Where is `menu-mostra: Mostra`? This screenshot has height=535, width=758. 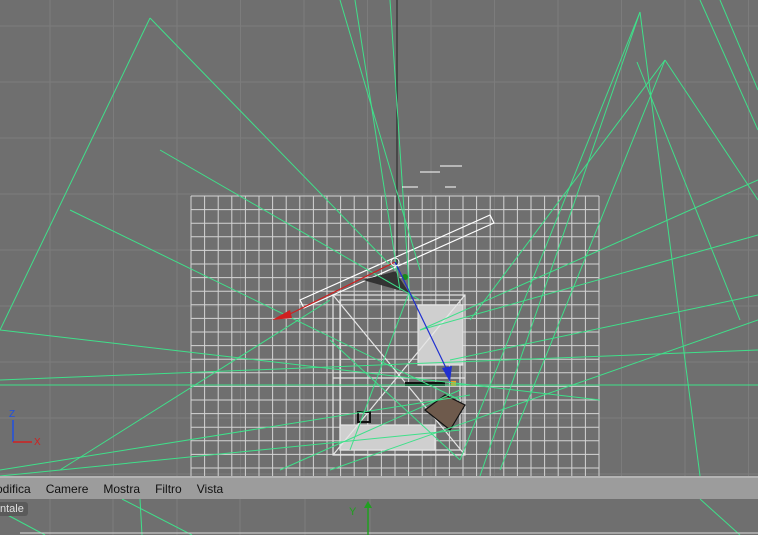 menu-mostra: Mostra is located at coordinates (121, 489).